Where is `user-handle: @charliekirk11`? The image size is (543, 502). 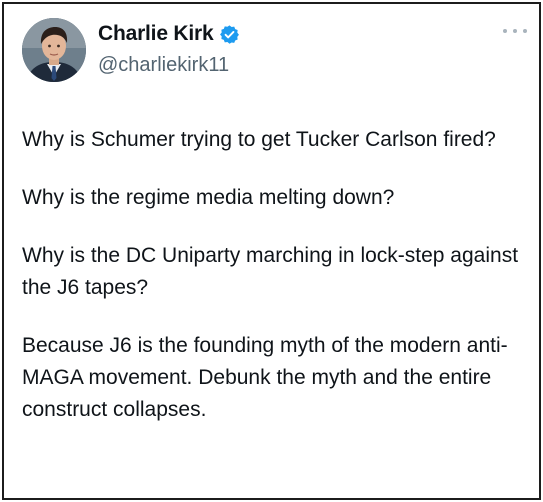
user-handle: @charliekirk11 is located at coordinates (163, 65).